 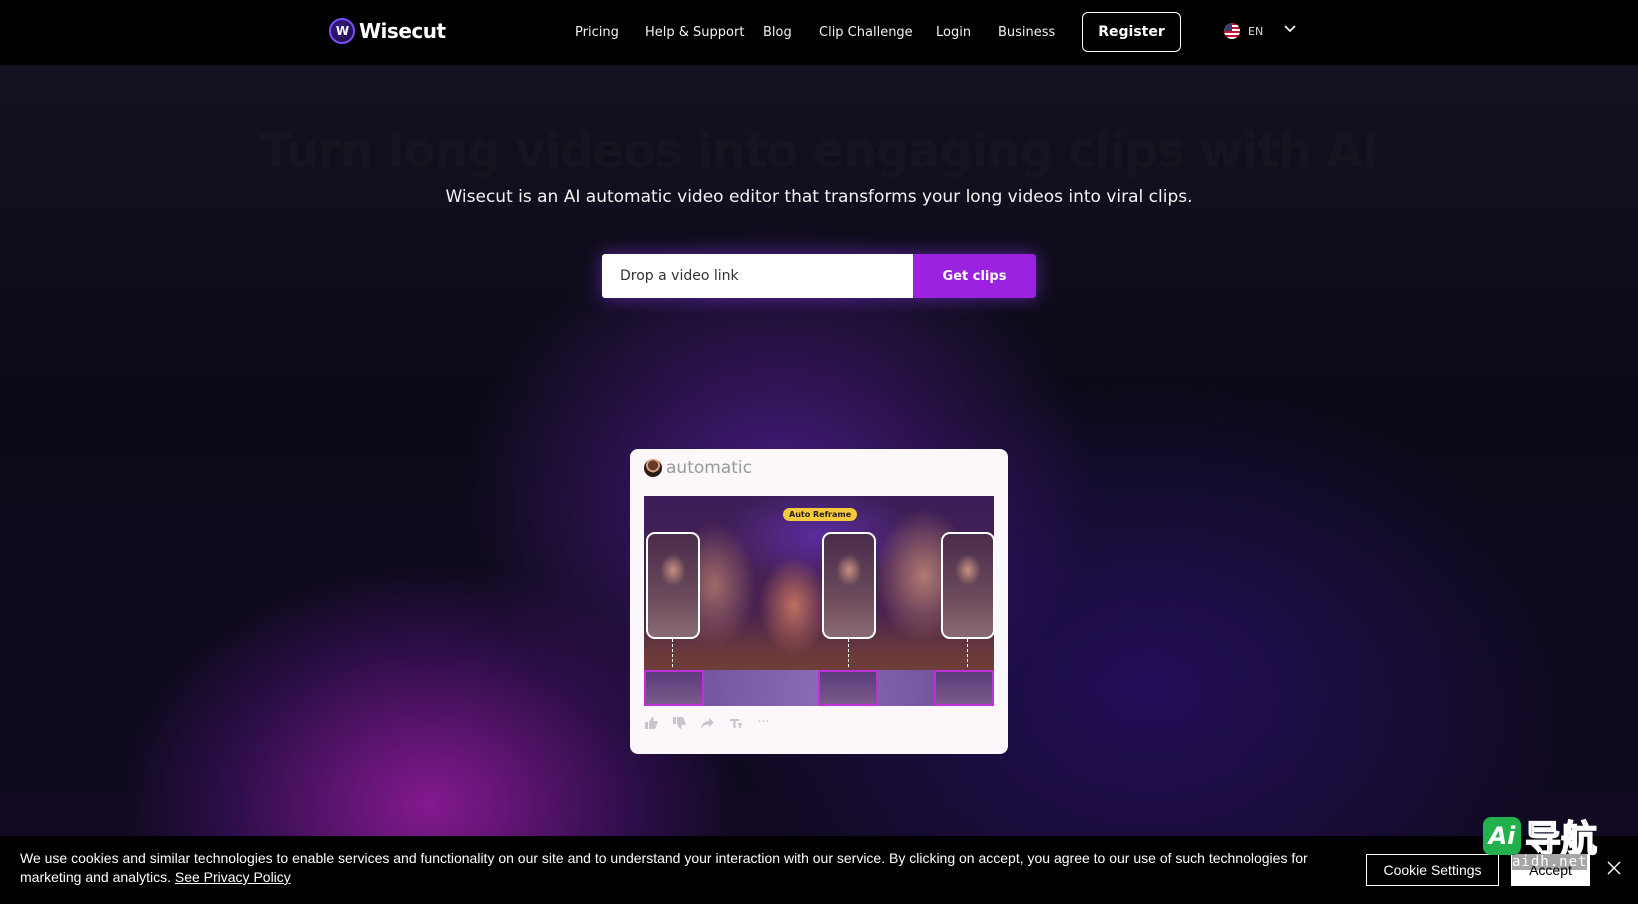 What do you see at coordinates (1290, 29) in the screenshot?
I see `chevron-down-icon` at bounding box center [1290, 29].